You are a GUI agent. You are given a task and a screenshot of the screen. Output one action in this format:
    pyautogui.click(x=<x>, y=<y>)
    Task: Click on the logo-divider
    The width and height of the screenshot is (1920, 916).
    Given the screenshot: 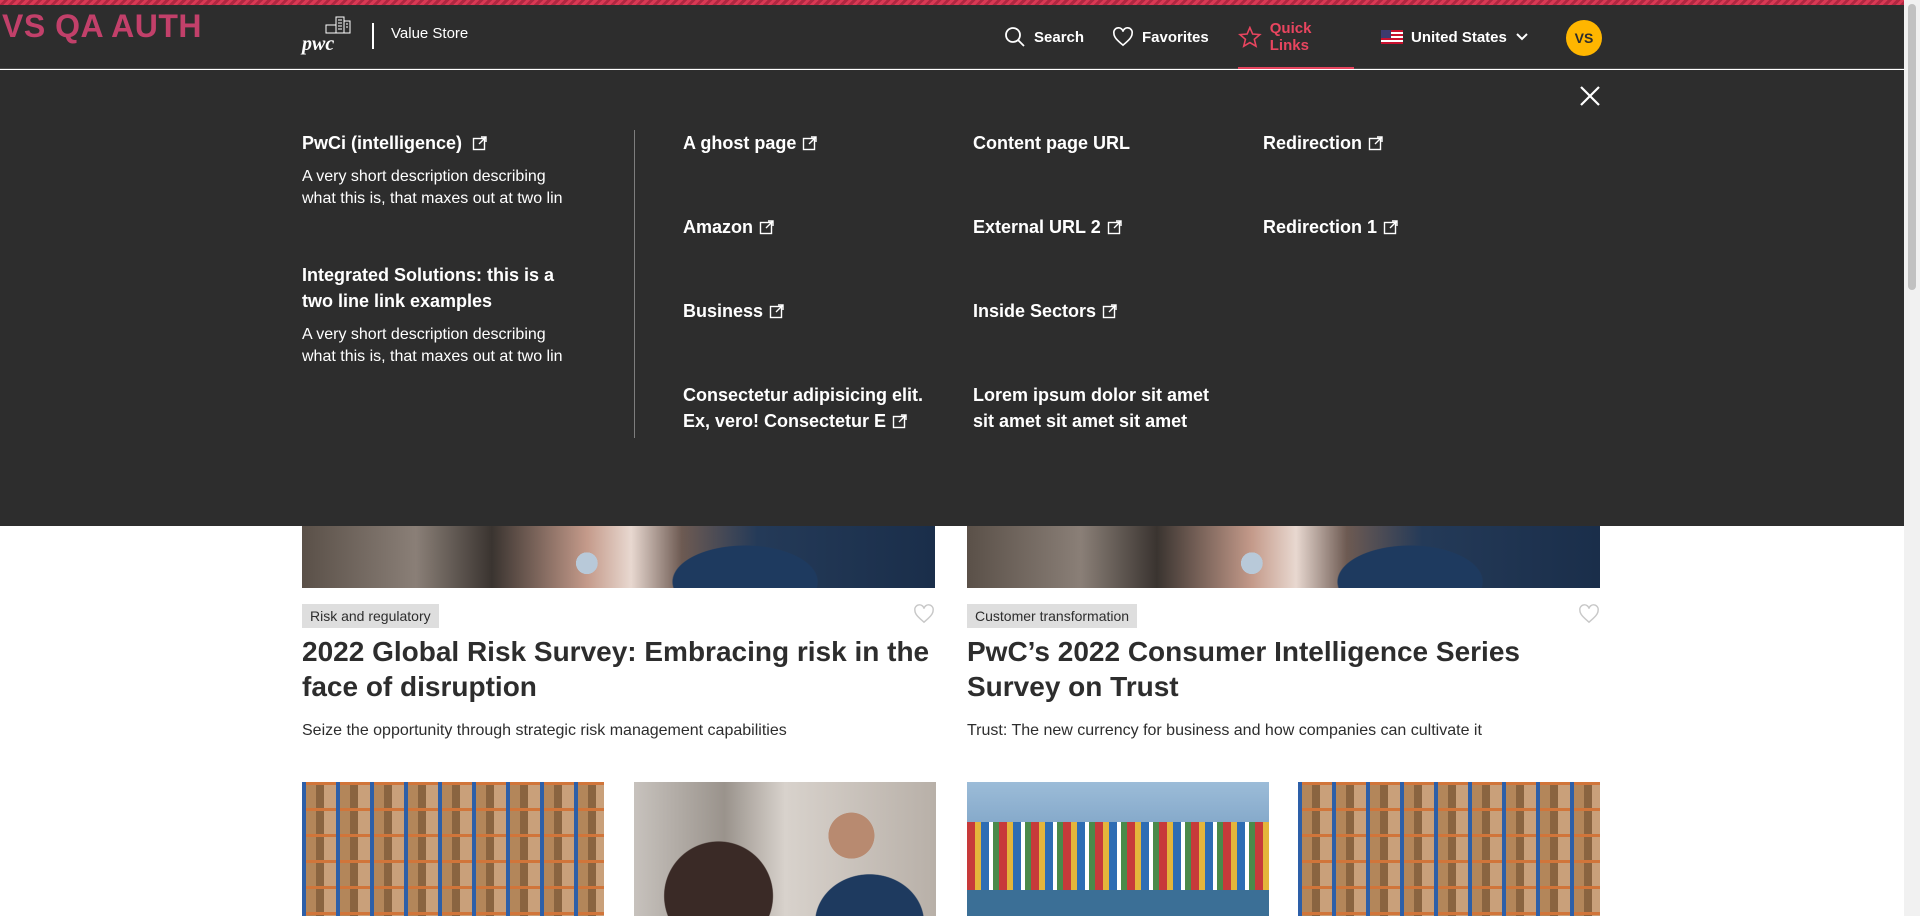 What is the action you would take?
    pyautogui.click(x=373, y=36)
    